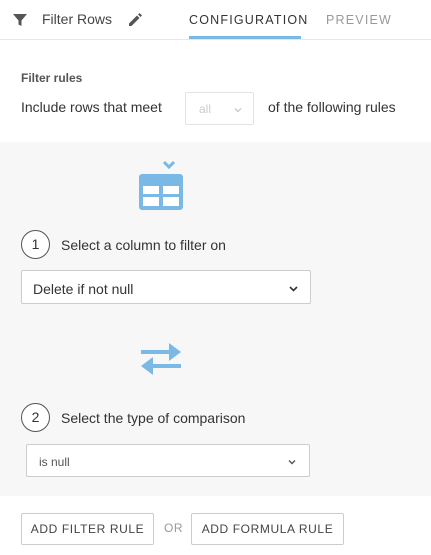 This screenshot has height=555, width=431. Describe the element at coordinates (359, 20) in the screenshot. I see `tab-preview: PREVIEW` at that location.